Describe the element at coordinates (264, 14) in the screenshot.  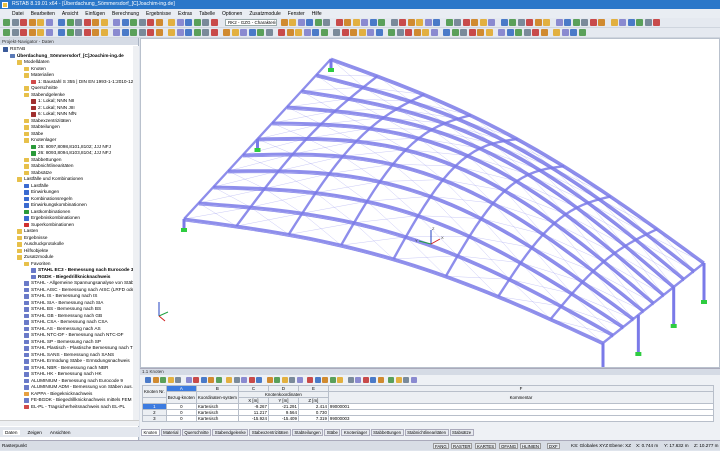
I see `menu-zusatzmodule: Zusatzmodule` at that location.